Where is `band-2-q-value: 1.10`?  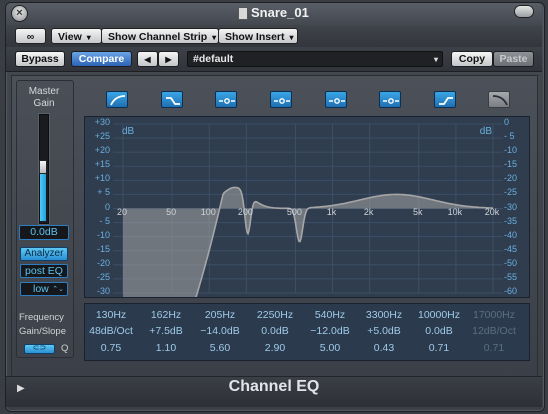
band-2-q-value: 1.10 is located at coordinates (166, 348).